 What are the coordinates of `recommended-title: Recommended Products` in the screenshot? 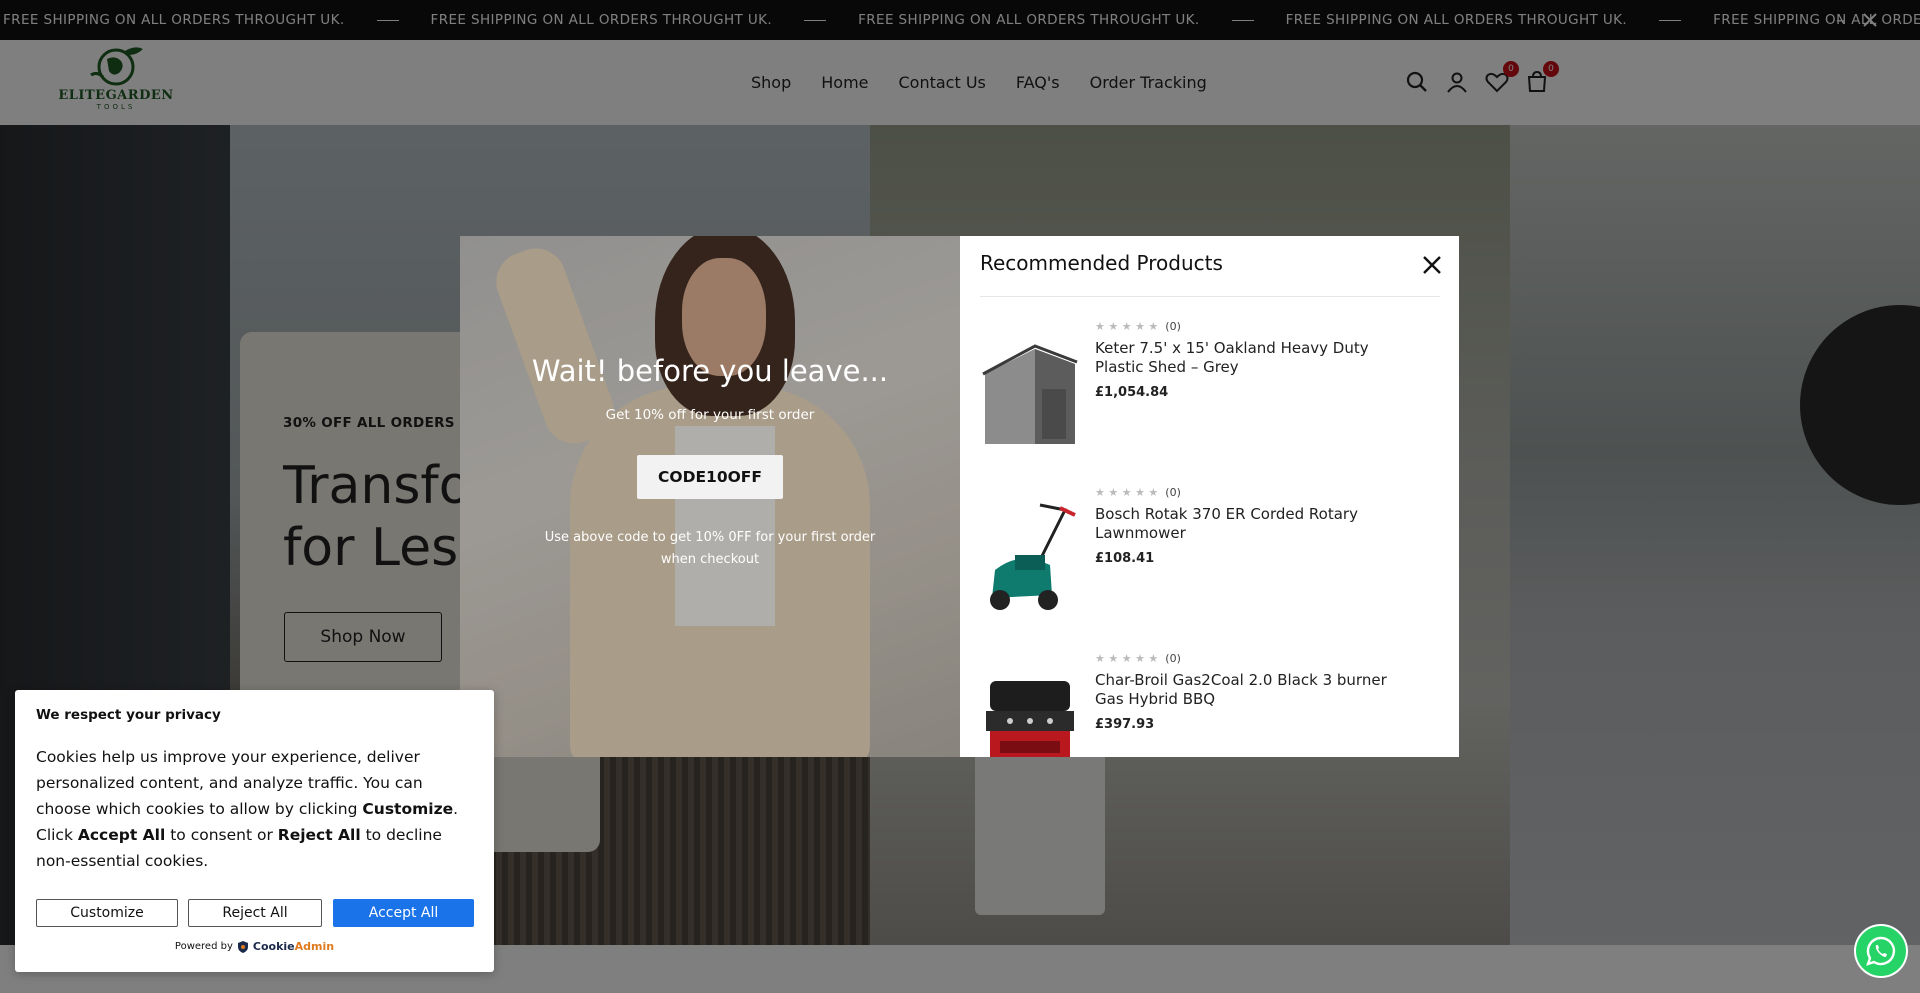 It's located at (1101, 263).